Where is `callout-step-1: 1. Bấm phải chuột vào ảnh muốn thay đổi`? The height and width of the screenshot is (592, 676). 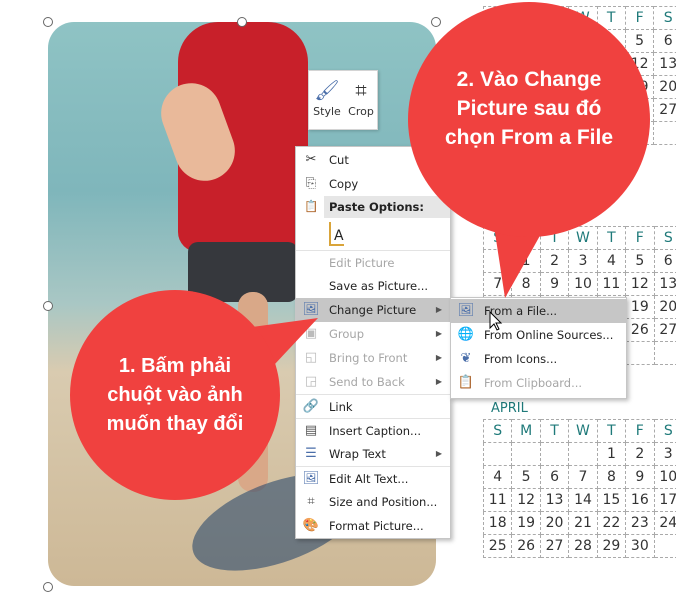 callout-step-1: 1. Bấm phải chuột vào ảnh muốn thay đổi is located at coordinates (175, 395).